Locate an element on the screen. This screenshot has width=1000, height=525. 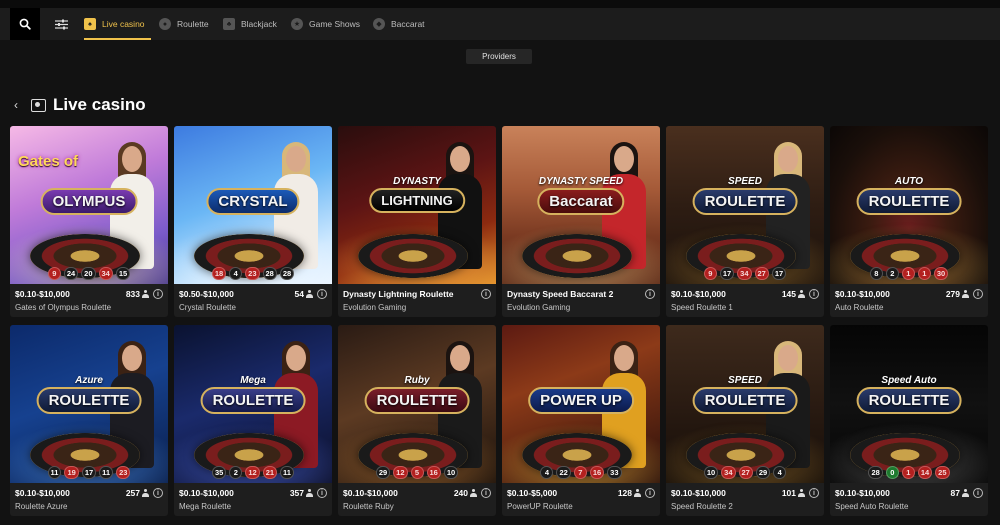
player-count: 101 is located at coordinates (793, 493).